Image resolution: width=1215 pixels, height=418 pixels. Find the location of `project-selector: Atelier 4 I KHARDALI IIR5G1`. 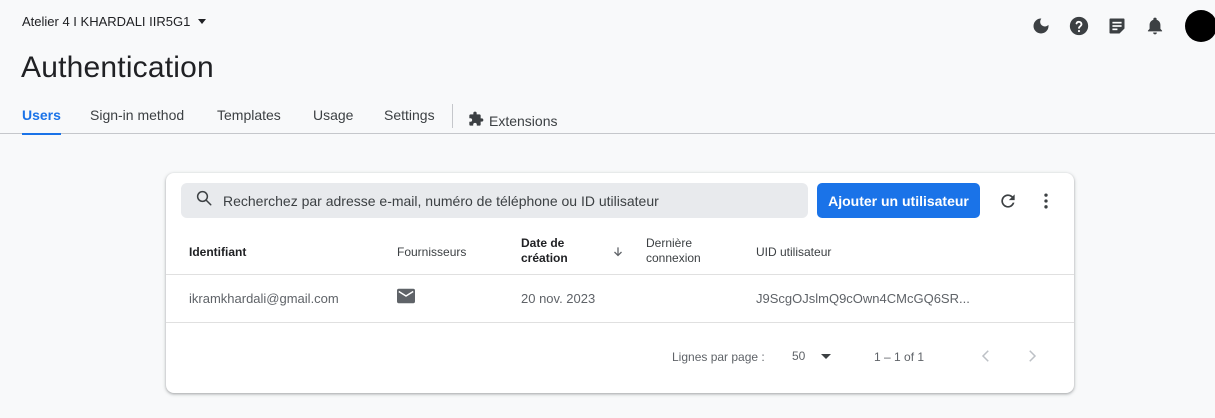

project-selector: Atelier 4 I KHARDALI IIR5G1 is located at coordinates (114, 21).